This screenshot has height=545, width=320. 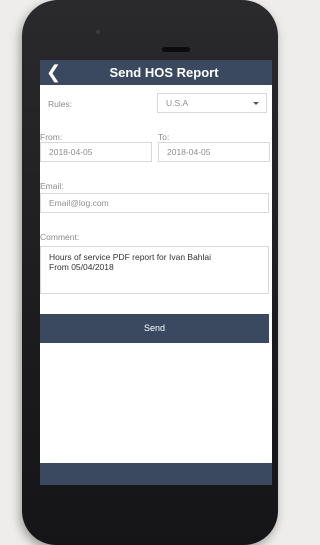 I want to click on email-label: Email:, so click(x=52, y=186).